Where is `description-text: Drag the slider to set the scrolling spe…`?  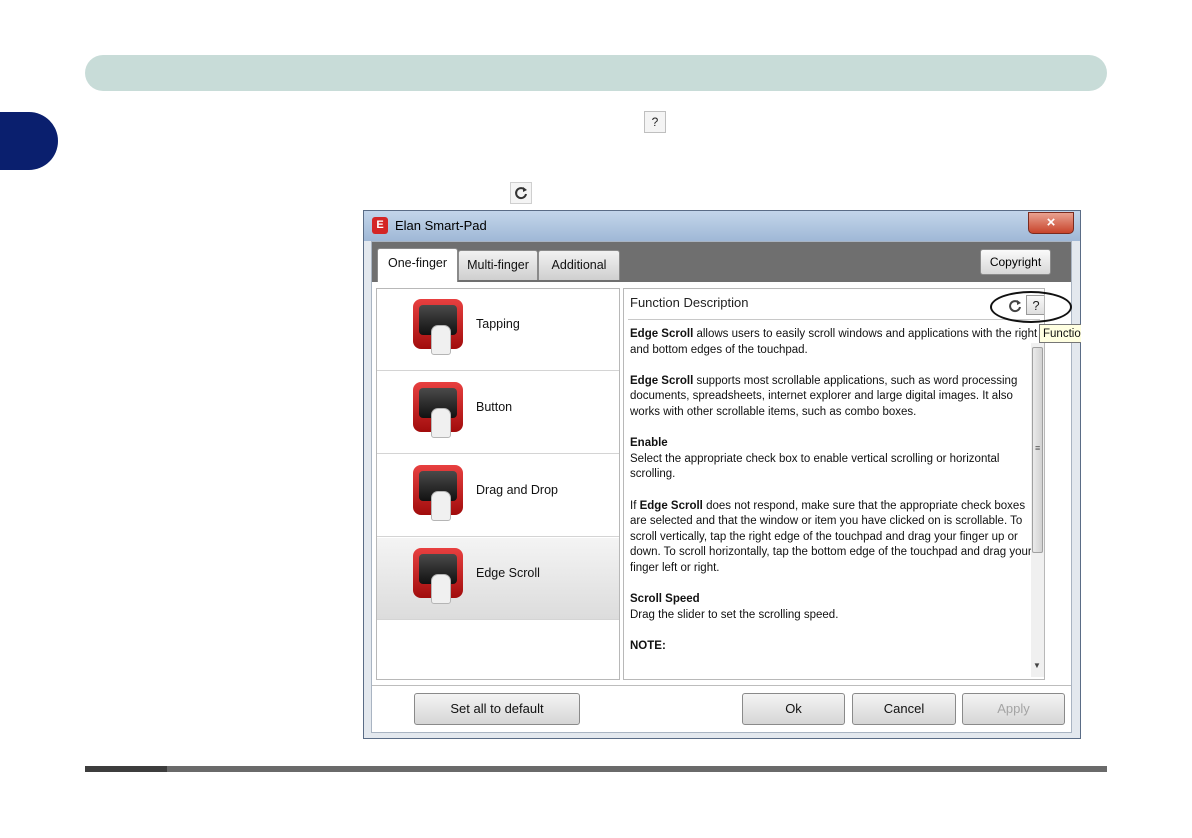 description-text: Drag the slider to set the scrolling spe… is located at coordinates (734, 614).